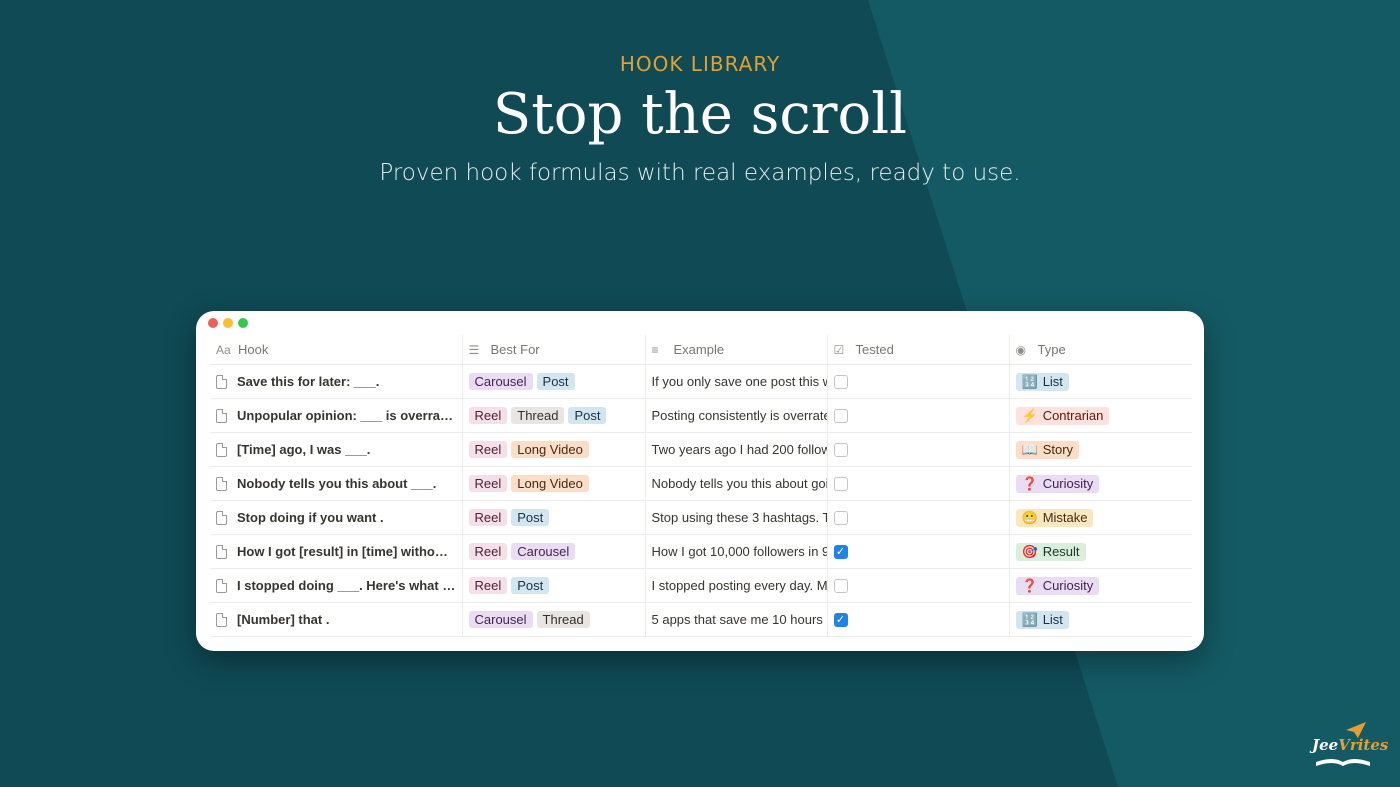 This screenshot has width=1400, height=787. What do you see at coordinates (283, 619) in the screenshot?
I see `hook-text: [Number] that .` at bounding box center [283, 619].